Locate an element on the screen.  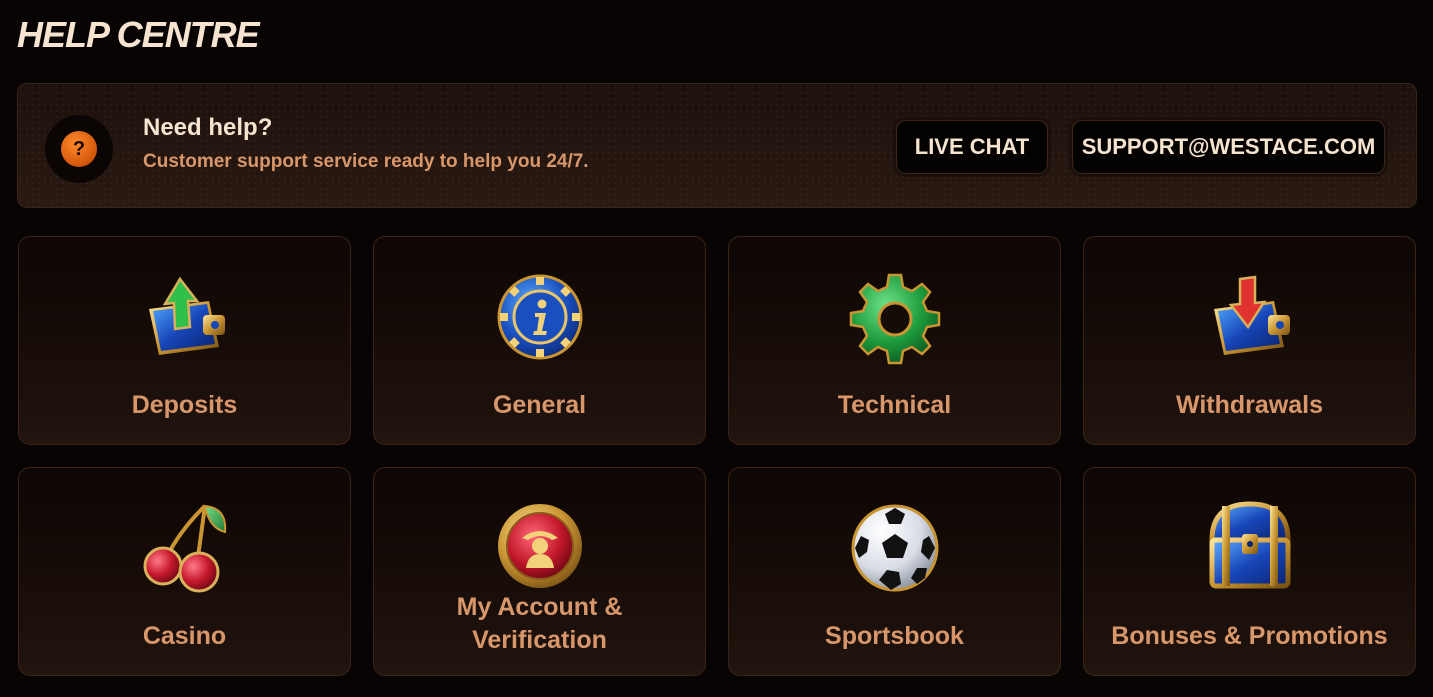
category-label: Withdrawals is located at coordinates (1249, 405).